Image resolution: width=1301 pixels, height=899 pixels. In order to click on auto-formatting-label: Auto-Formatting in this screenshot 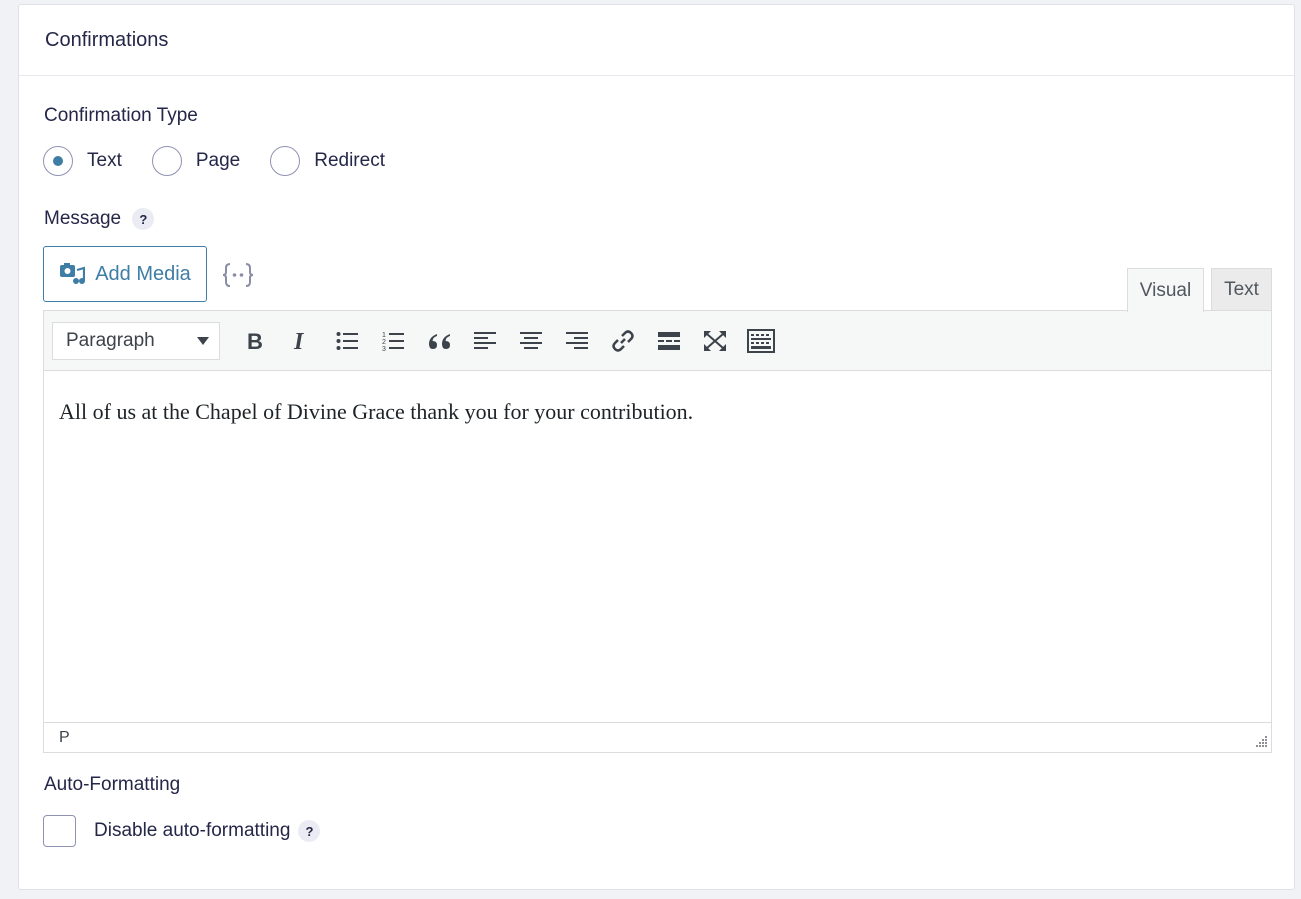, I will do `click(112, 784)`.